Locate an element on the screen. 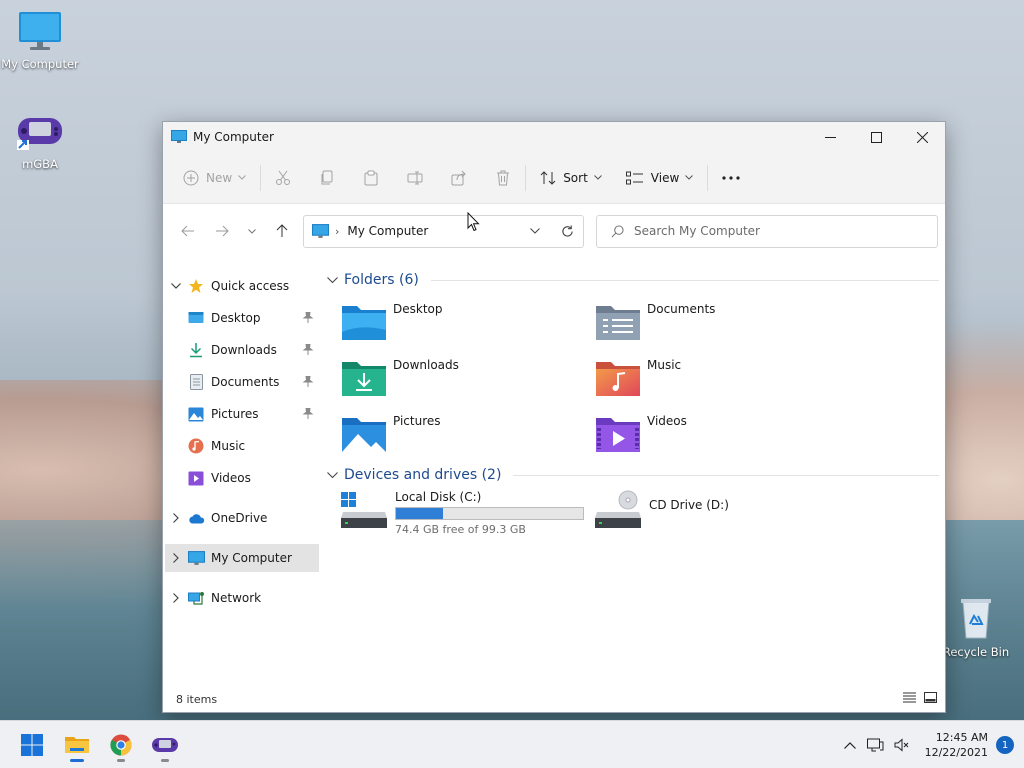 The height and width of the screenshot is (768, 1024). nav-label: Music is located at coordinates (228, 446).